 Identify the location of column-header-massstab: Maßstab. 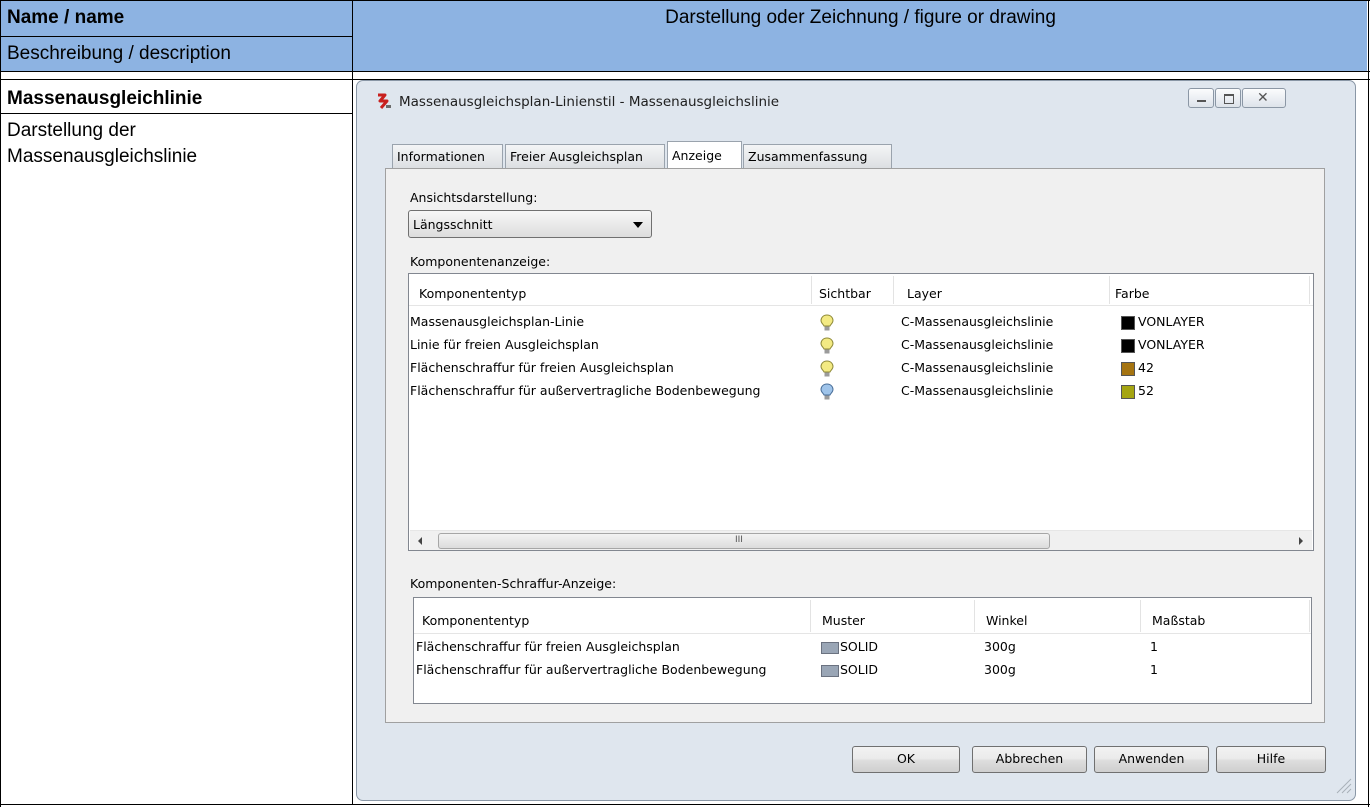
(1178, 620).